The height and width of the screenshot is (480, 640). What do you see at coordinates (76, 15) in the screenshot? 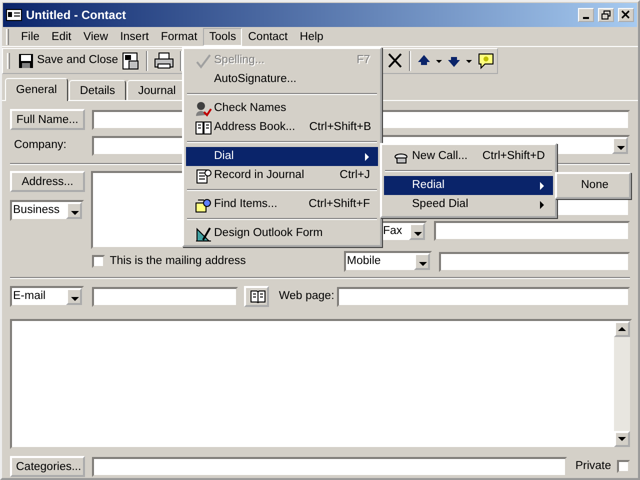
I see `window-title: Untitled - Contact` at bounding box center [76, 15].